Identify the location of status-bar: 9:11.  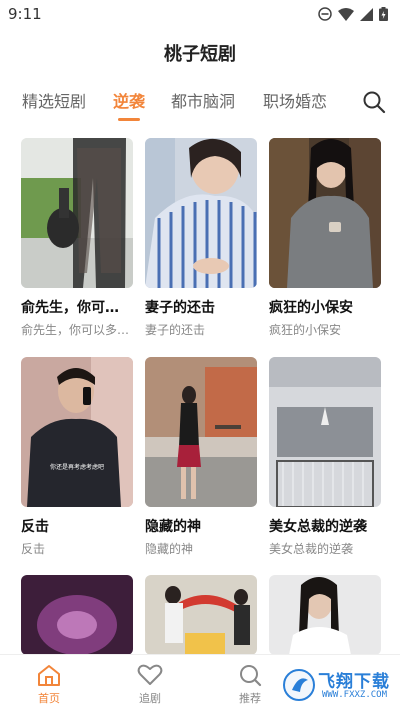
(200, 14).